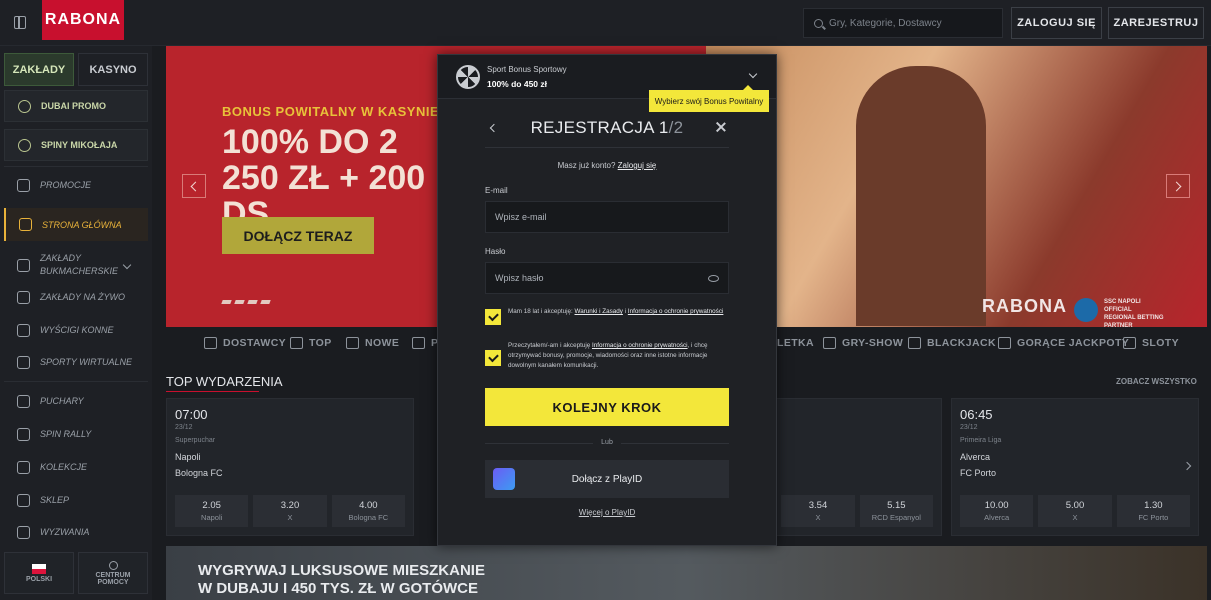  I want to click on category-providers: DOSTAWCY, so click(245, 343).